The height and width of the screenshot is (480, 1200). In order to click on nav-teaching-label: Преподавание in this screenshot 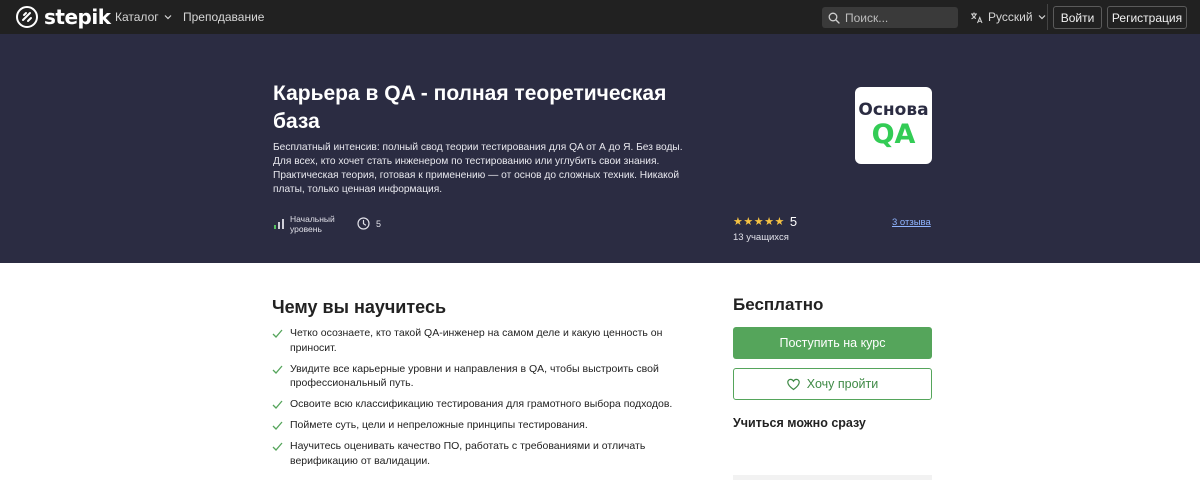, I will do `click(224, 17)`.